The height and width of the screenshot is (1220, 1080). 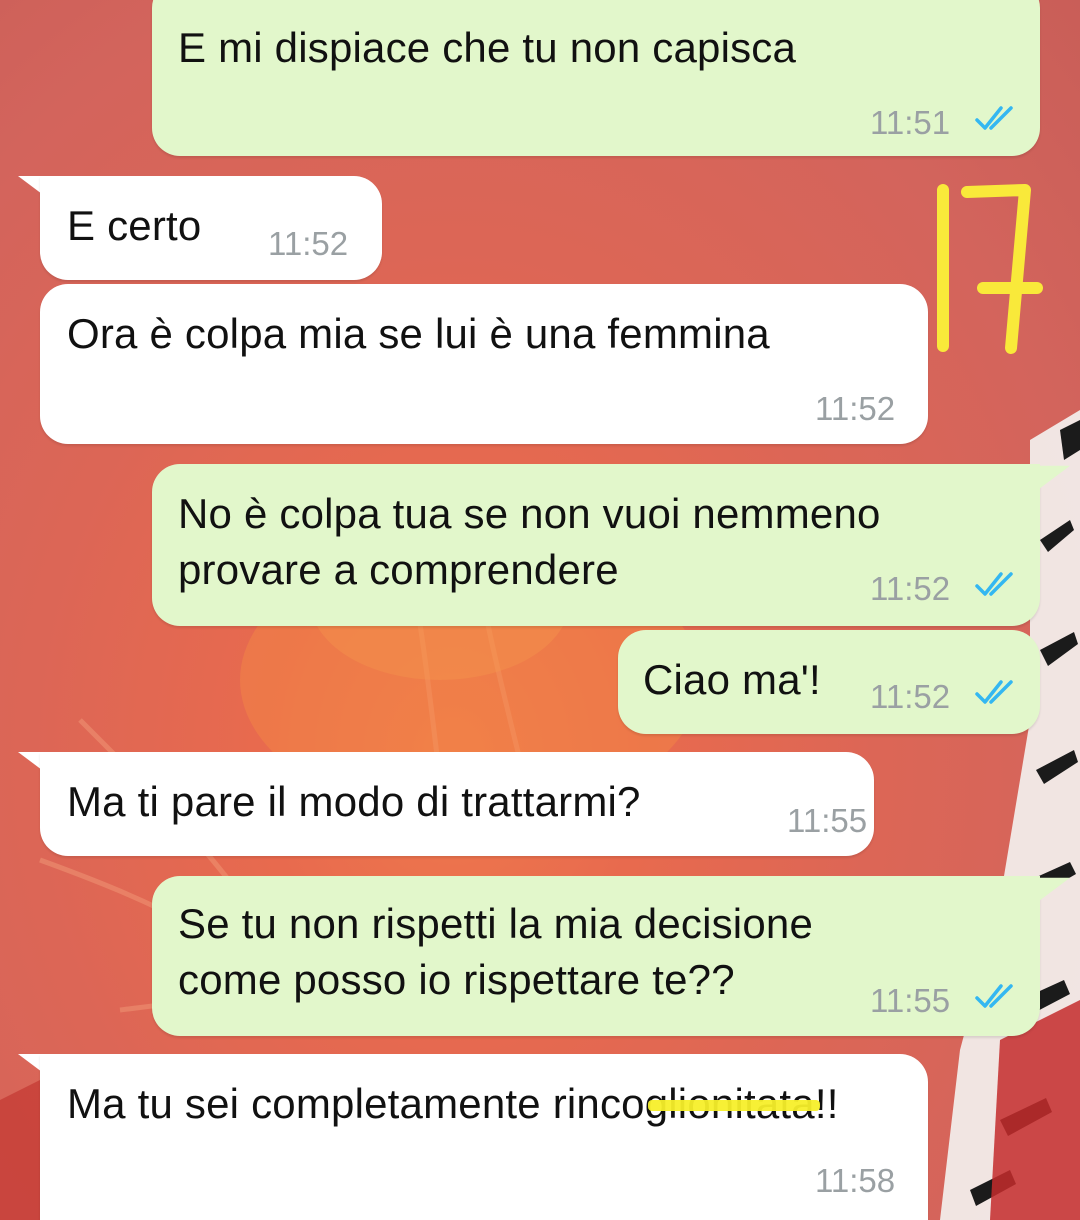 I want to click on message-timestamp: 11:51, so click(x=910, y=122).